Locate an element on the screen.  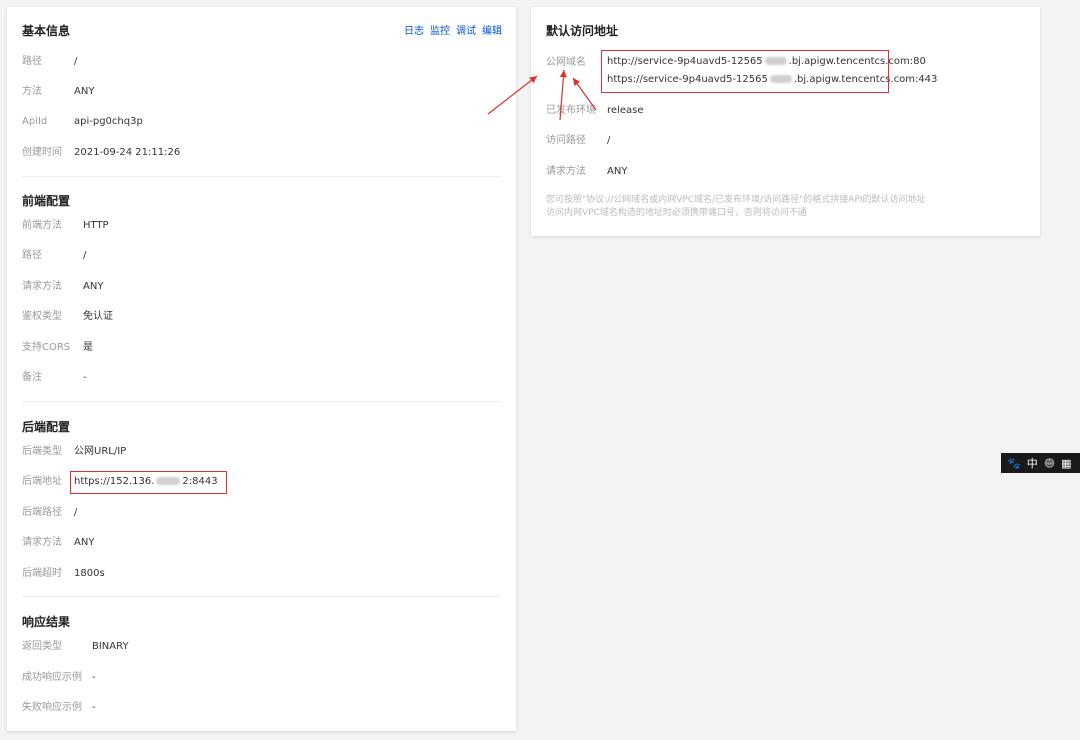
response-row-success: 成功响应示例 - is located at coordinates (59, 677).